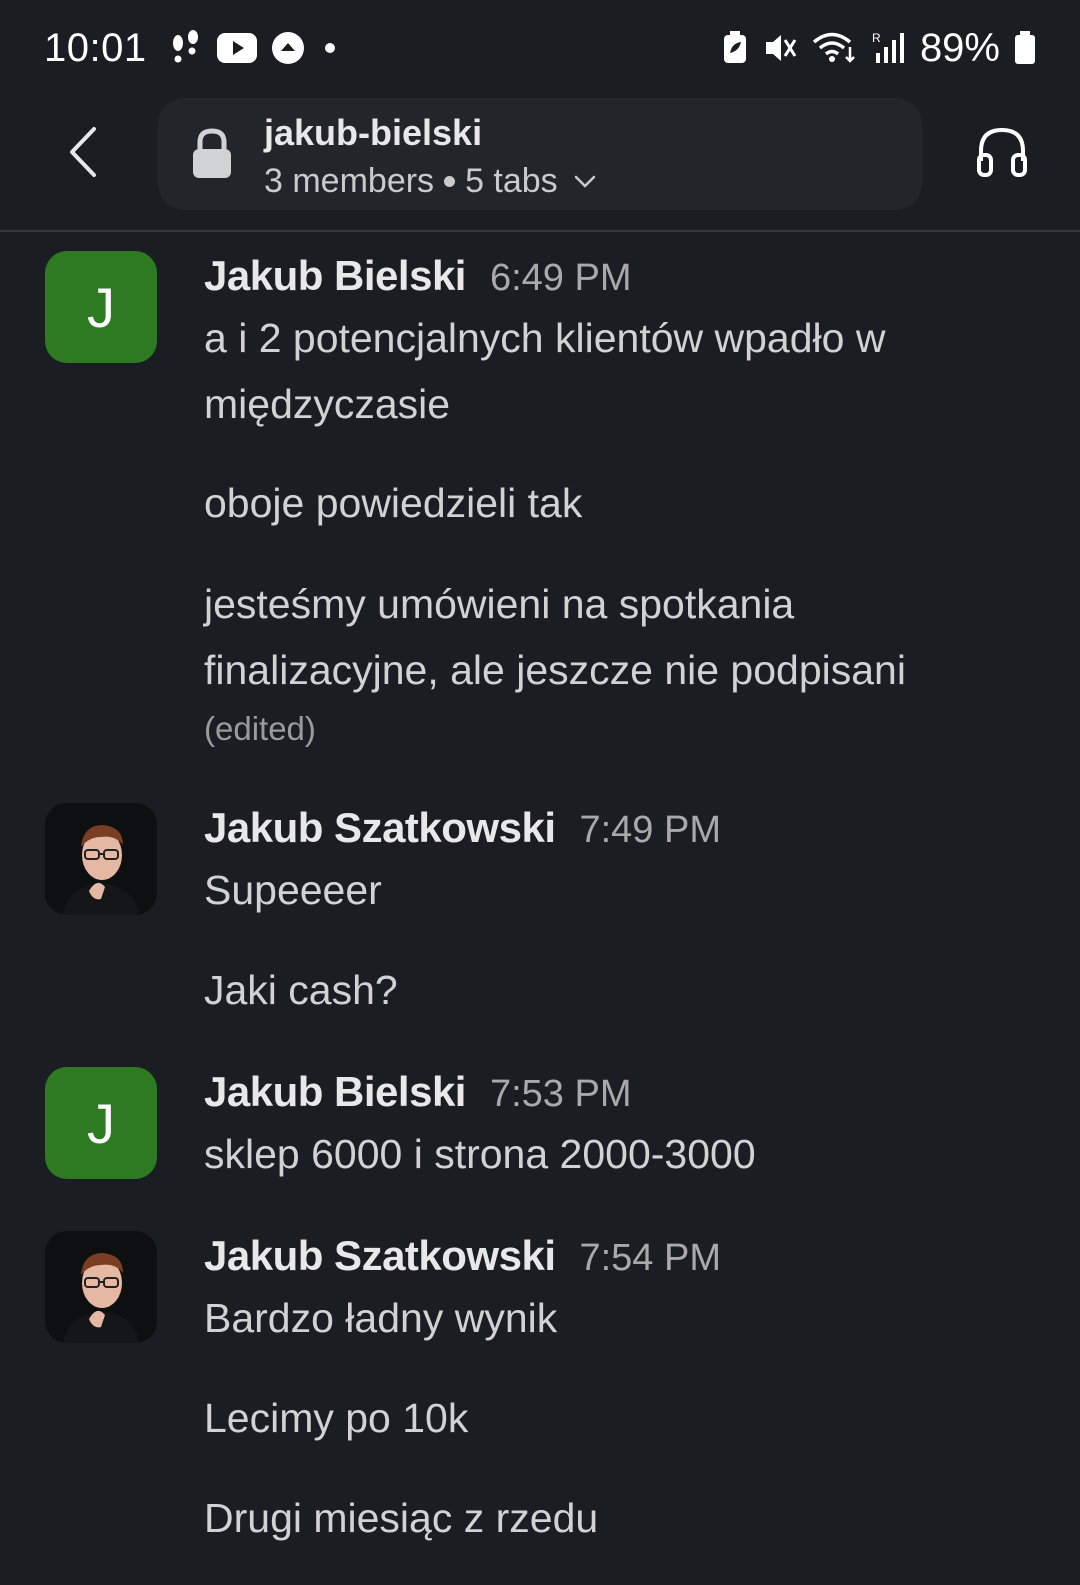 The image size is (1080, 1585). I want to click on message-time: 7:54 PM, so click(650, 1258).